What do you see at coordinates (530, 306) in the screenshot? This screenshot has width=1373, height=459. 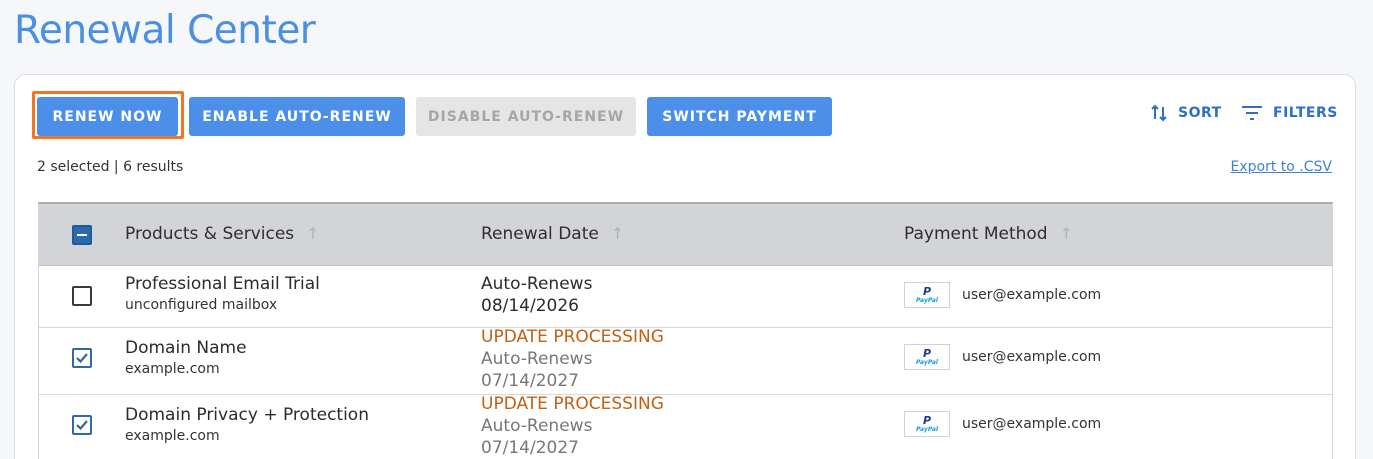 I see `renewal-date: 08/14/2026` at bounding box center [530, 306].